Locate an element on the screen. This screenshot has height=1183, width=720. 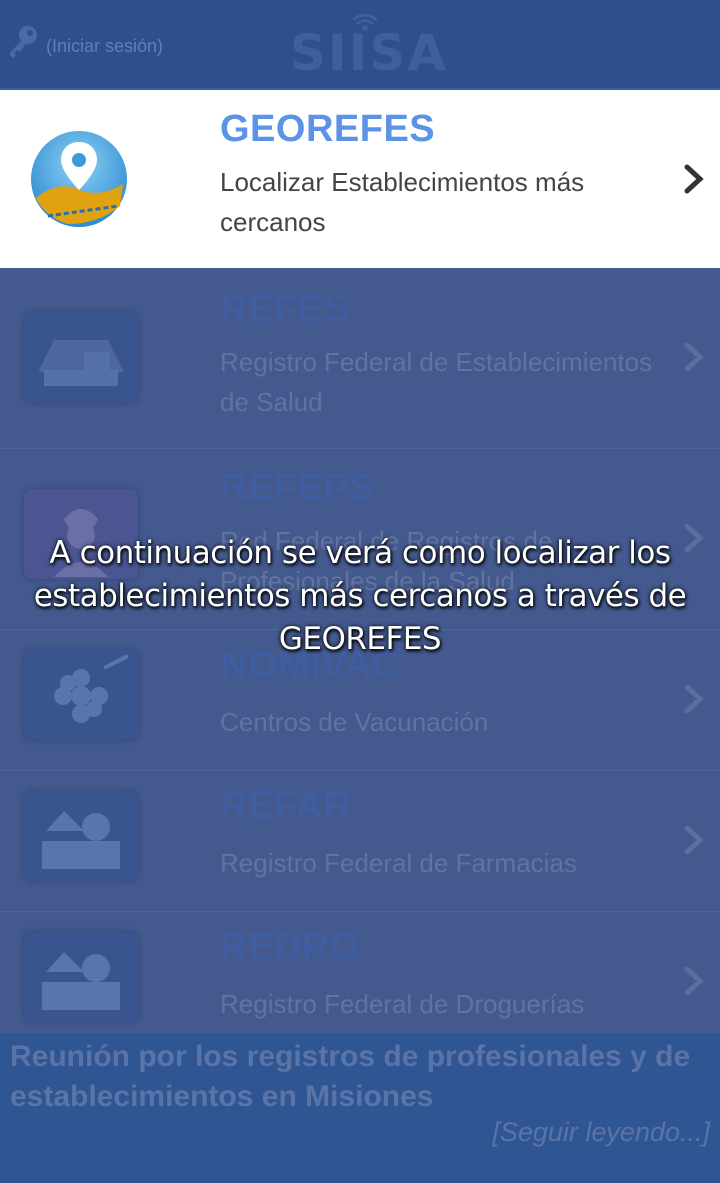
key-icon is located at coordinates (23, 42).